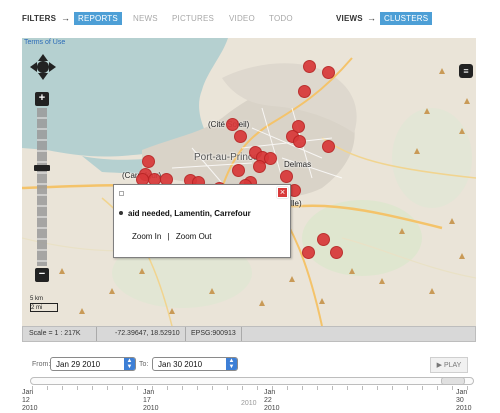  Describe the element at coordinates (452, 365) in the screenshot. I see `play-label: PLAY` at that location.